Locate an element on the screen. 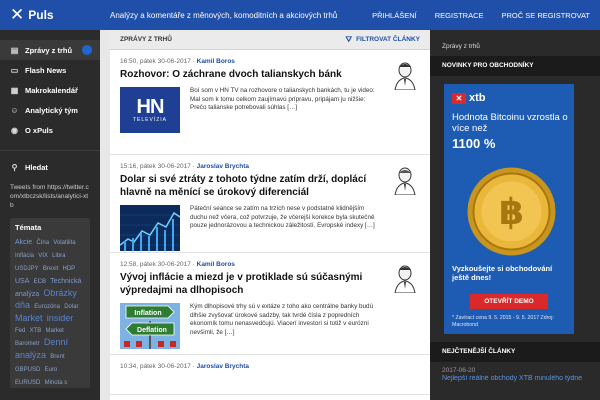 Image resolution: width=600 pixels, height=400 pixels. filter-label: FILTROVAT ČLÁNKY is located at coordinates (388, 39).